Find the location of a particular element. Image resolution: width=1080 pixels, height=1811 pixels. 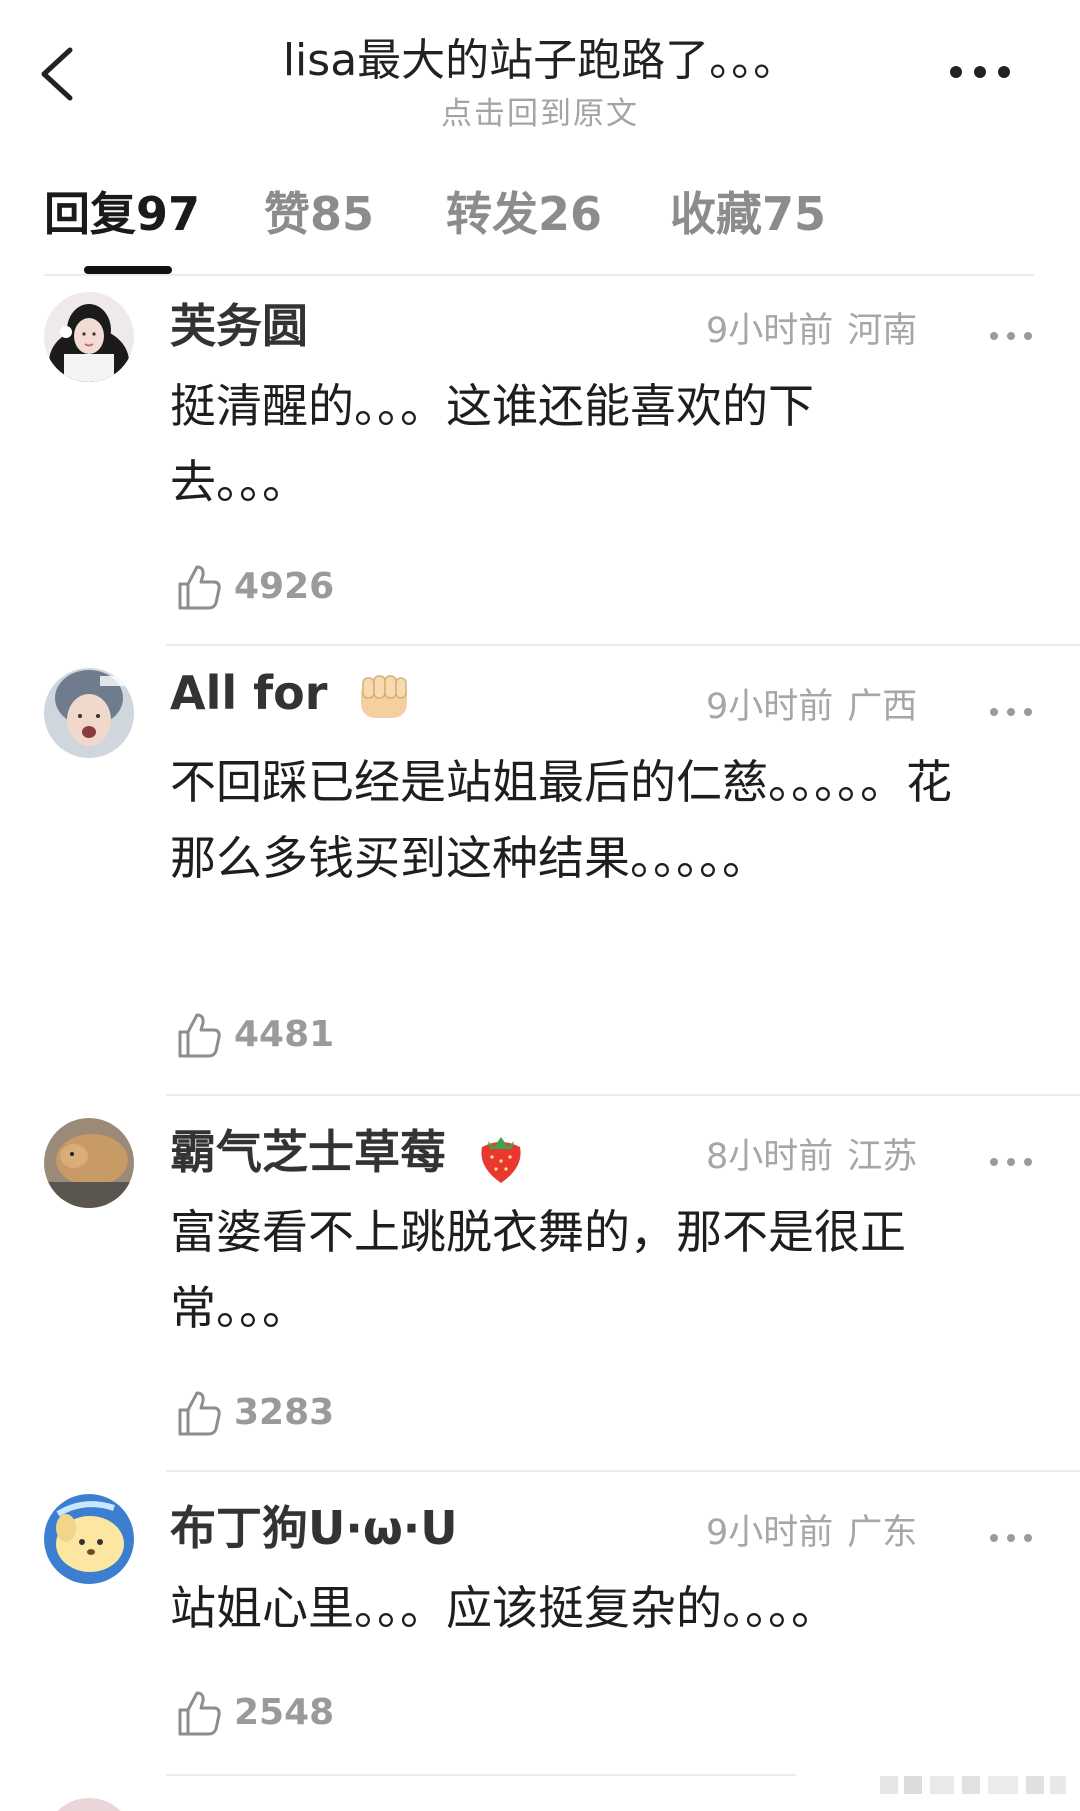

more-button is located at coordinates (980, 72).